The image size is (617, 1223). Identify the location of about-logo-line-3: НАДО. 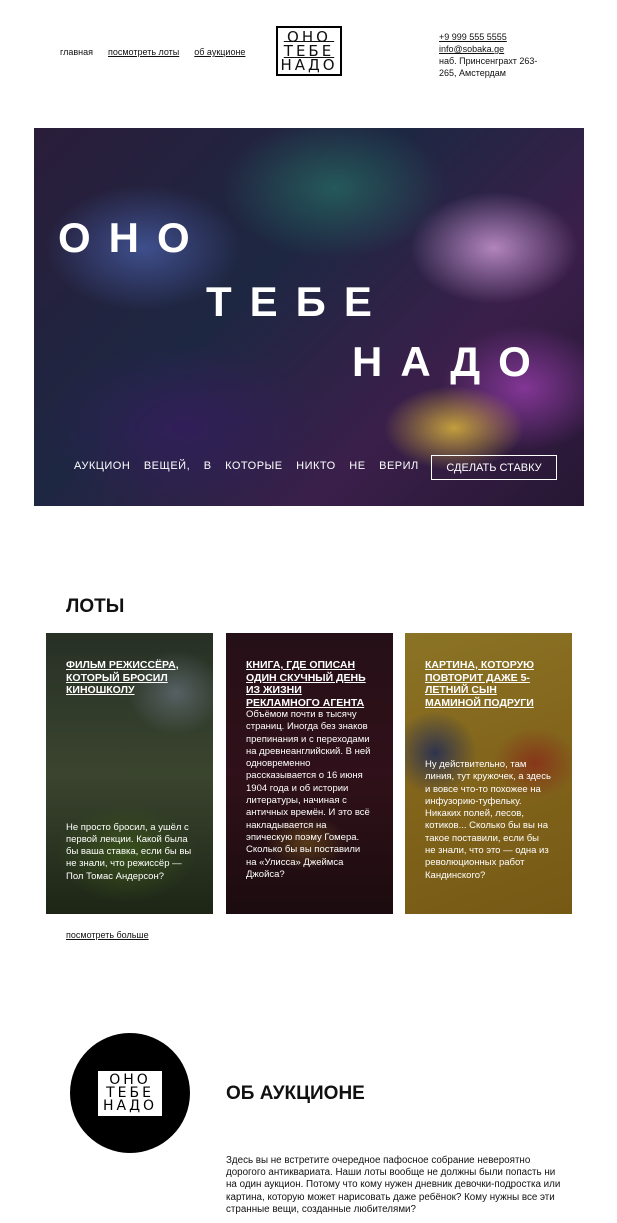
(130, 1105).